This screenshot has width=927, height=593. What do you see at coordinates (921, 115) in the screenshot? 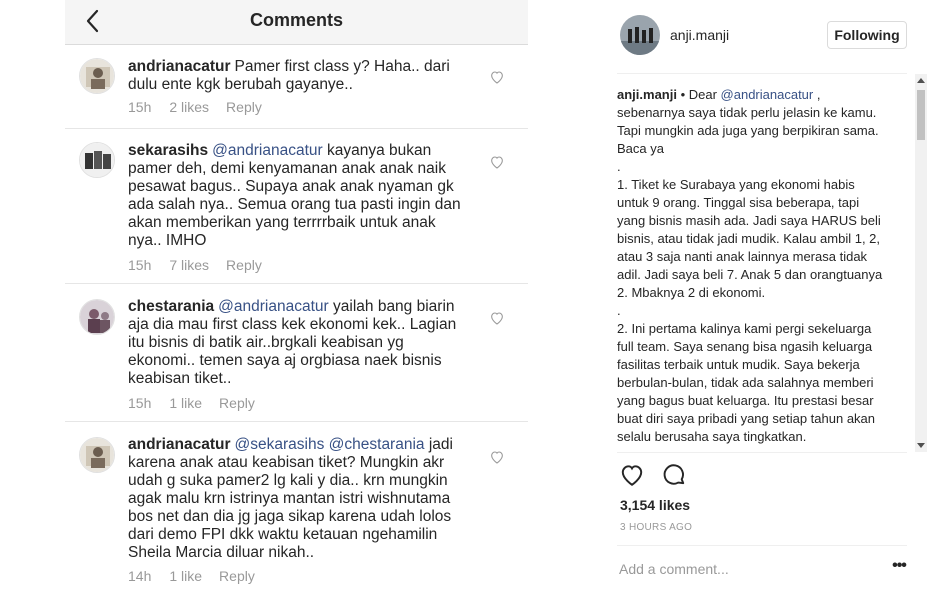
I see `scrollbar-thumb` at bounding box center [921, 115].